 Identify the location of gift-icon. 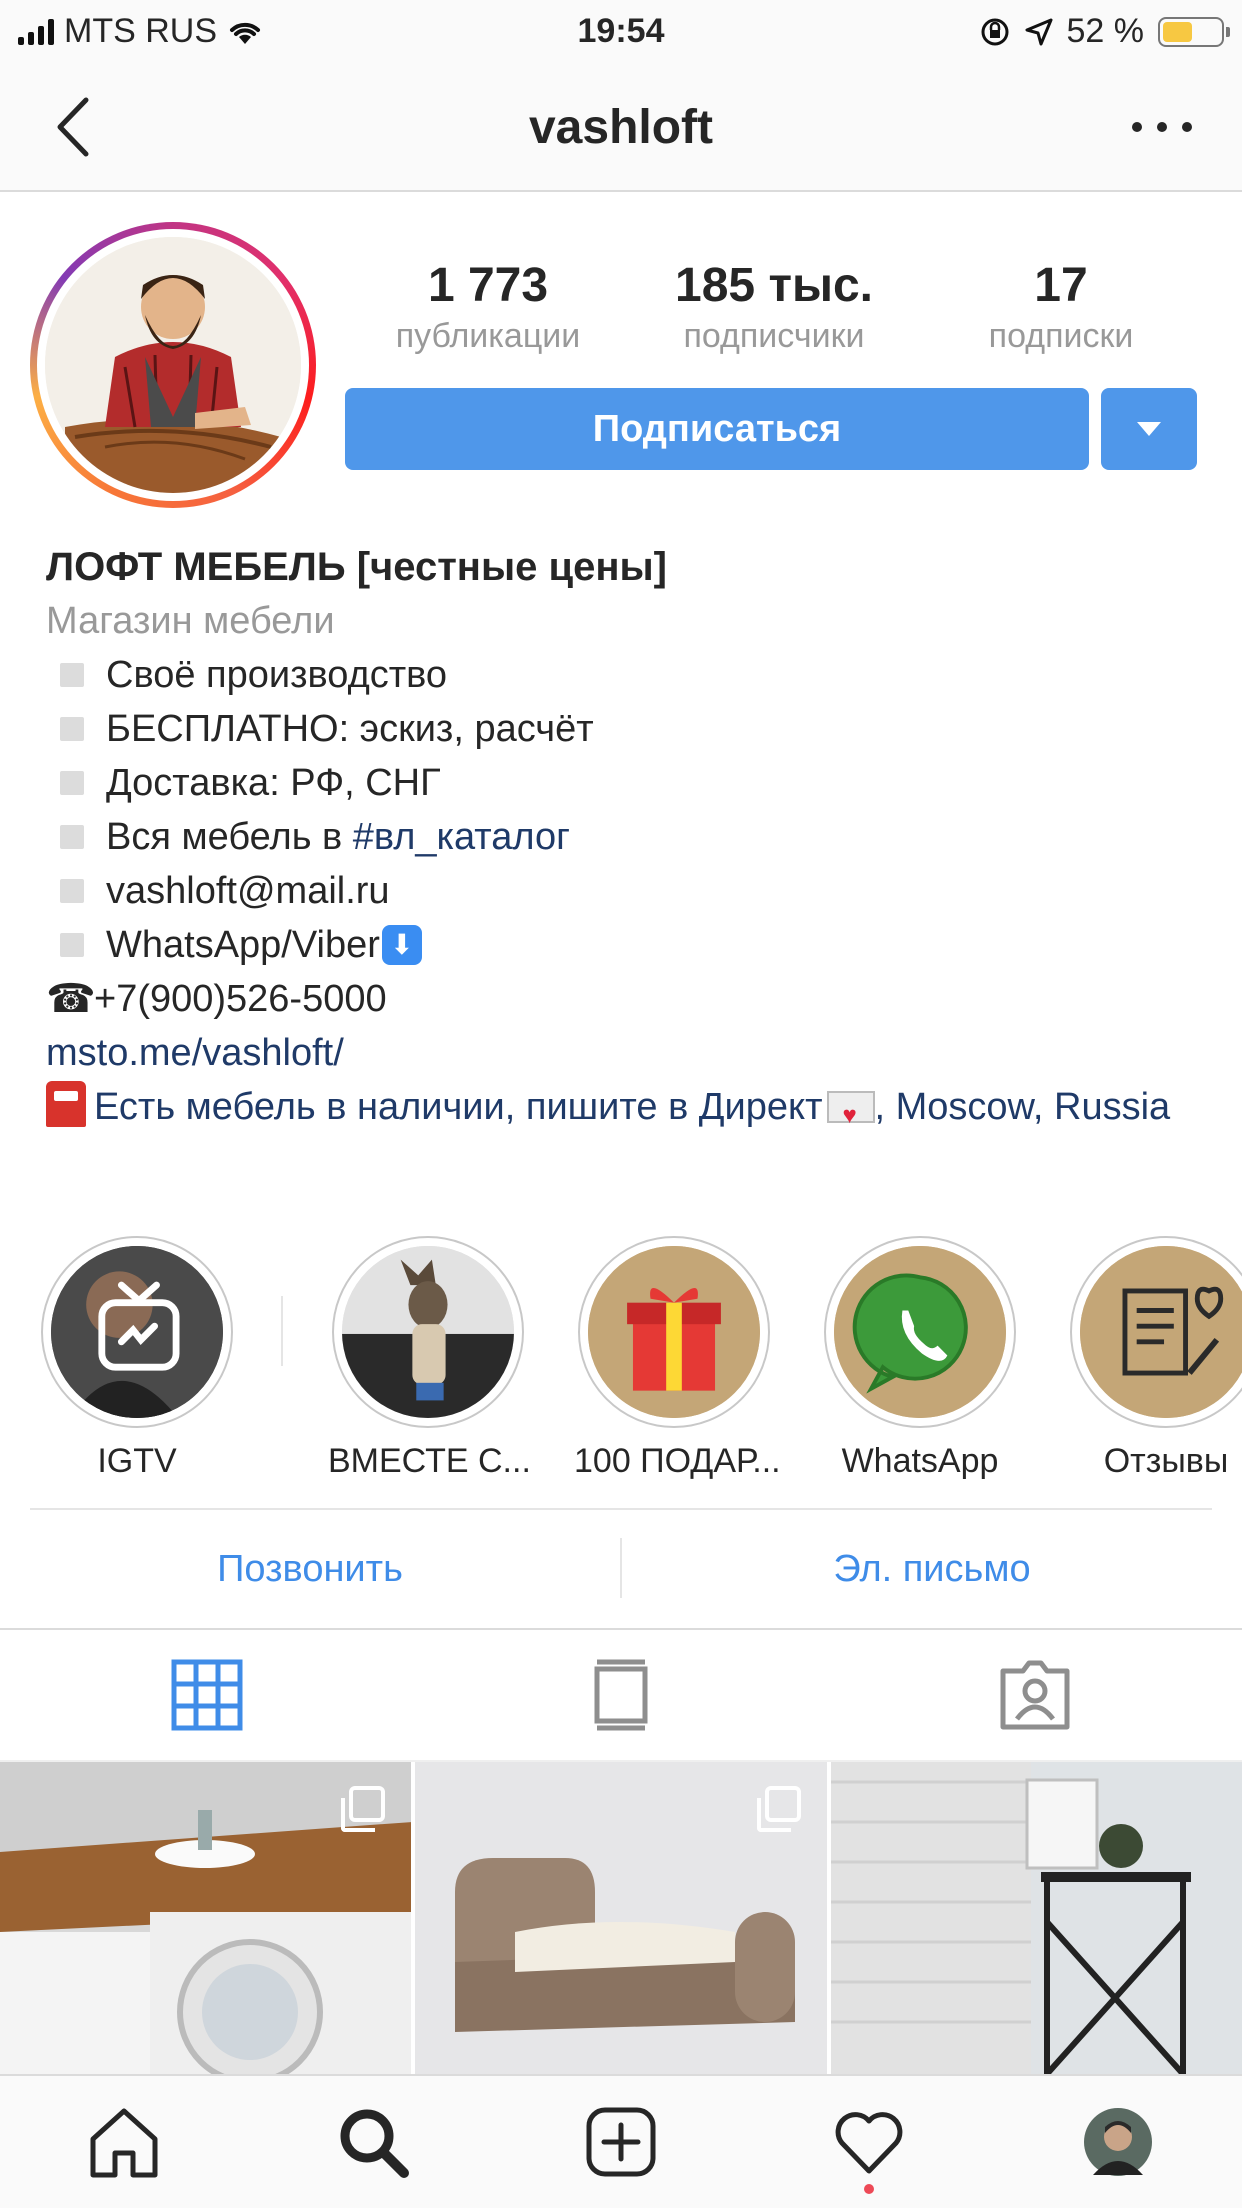
(674, 1332).